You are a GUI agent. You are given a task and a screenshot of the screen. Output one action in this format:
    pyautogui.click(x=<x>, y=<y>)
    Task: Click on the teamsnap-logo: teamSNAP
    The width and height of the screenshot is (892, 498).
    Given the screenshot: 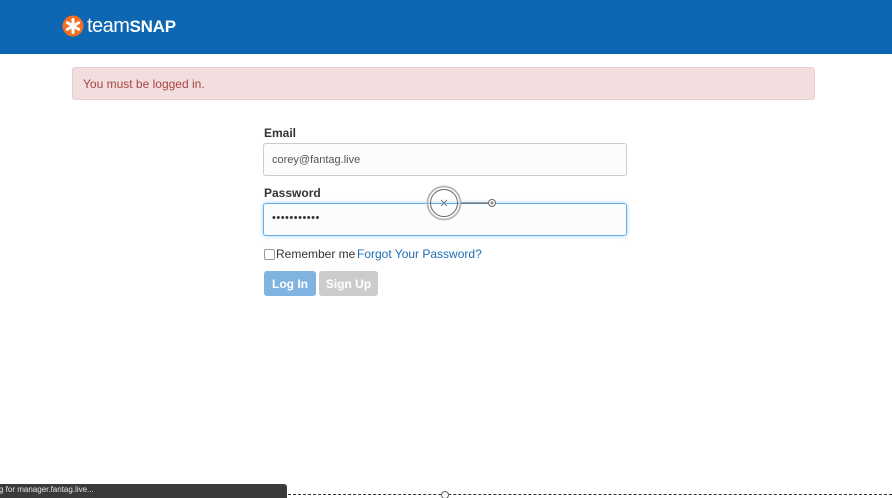 What is the action you would take?
    pyautogui.click(x=119, y=26)
    